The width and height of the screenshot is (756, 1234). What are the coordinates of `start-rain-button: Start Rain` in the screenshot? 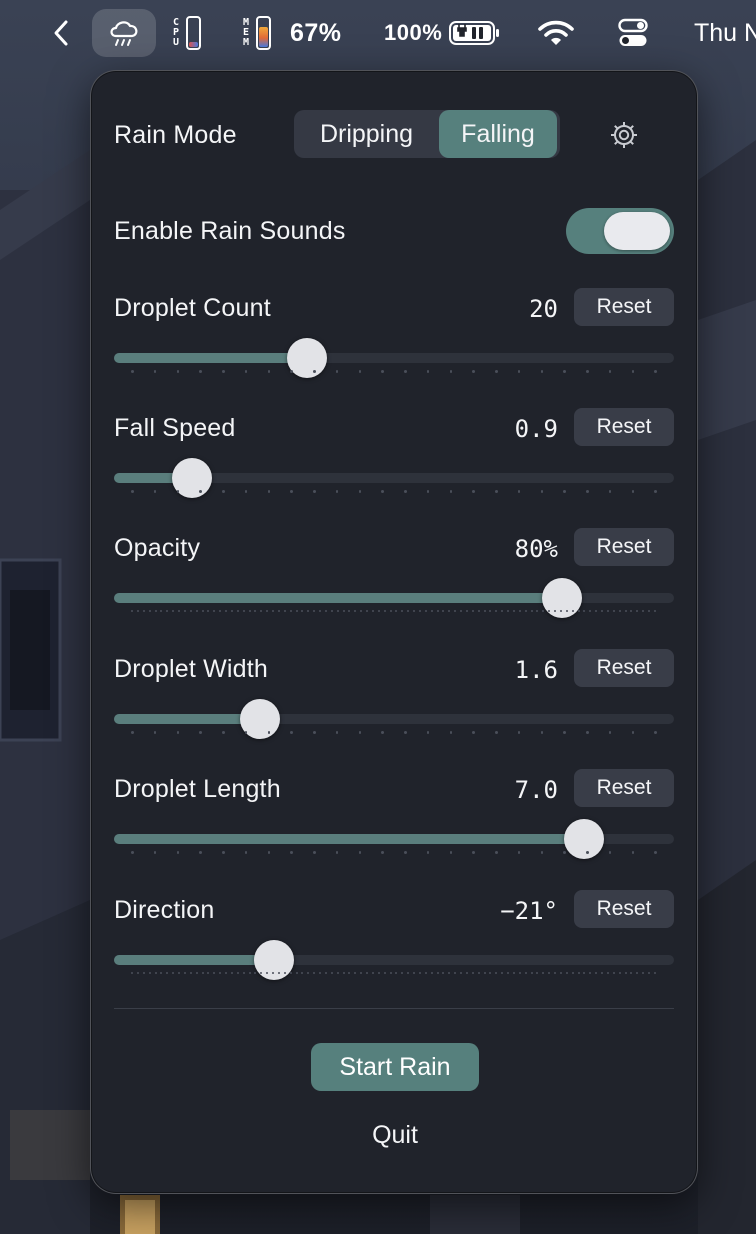 It's located at (395, 1067).